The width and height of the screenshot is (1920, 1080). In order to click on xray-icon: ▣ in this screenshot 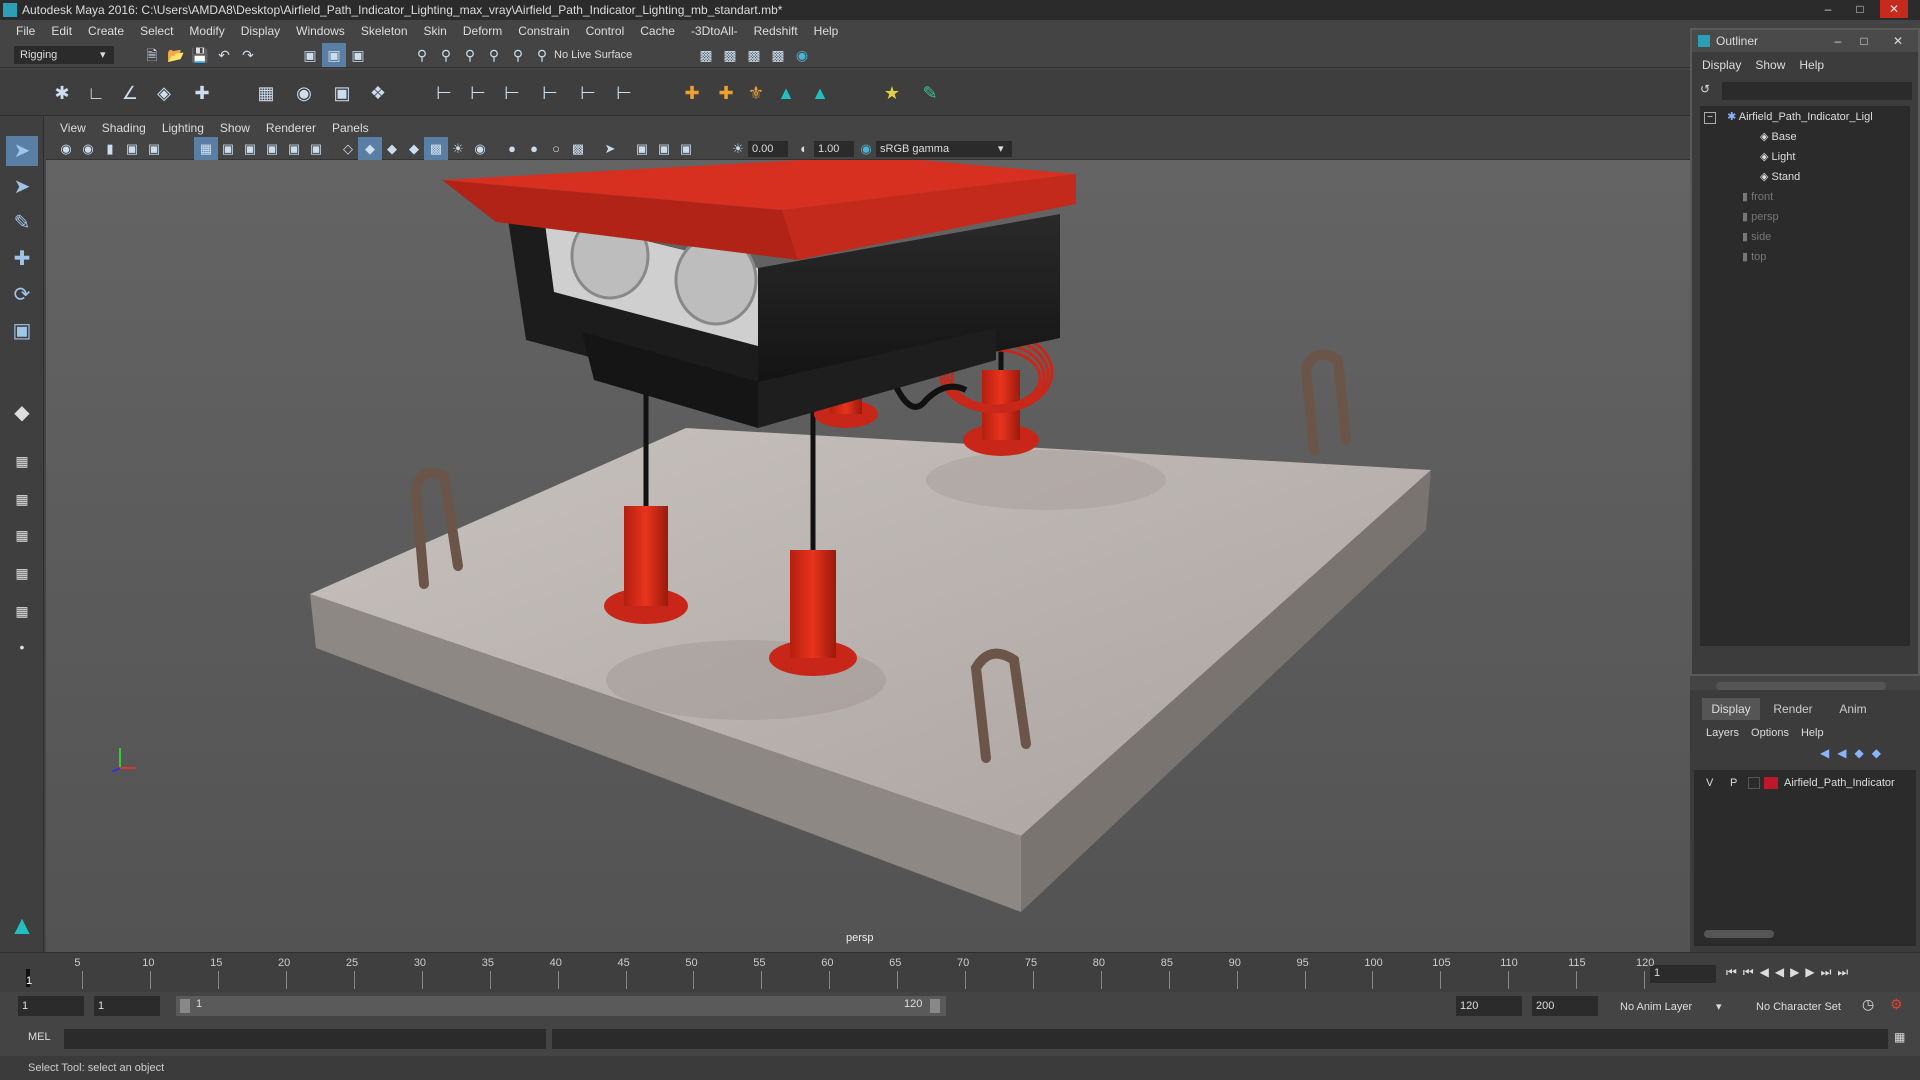, I will do `click(642, 149)`.